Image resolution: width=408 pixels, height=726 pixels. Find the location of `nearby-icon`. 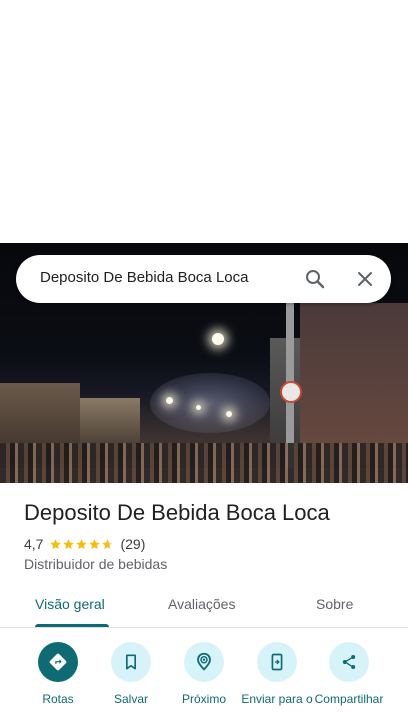

nearby-icon is located at coordinates (204, 662).